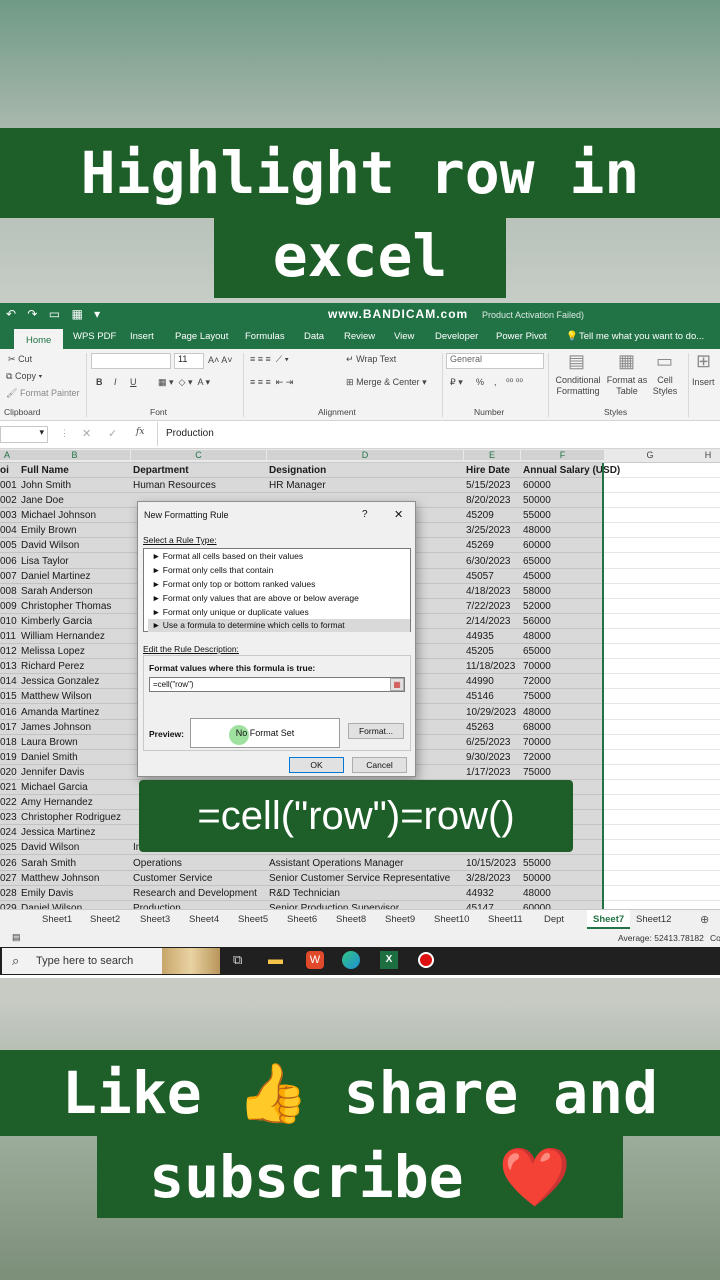  Describe the element at coordinates (161, 470) in the screenshot. I see `cell-c-header: Department` at that location.